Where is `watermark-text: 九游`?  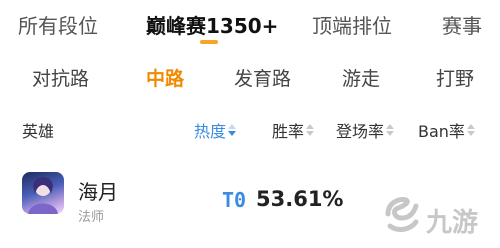
watermark-text: 九游 is located at coordinates (452, 223).